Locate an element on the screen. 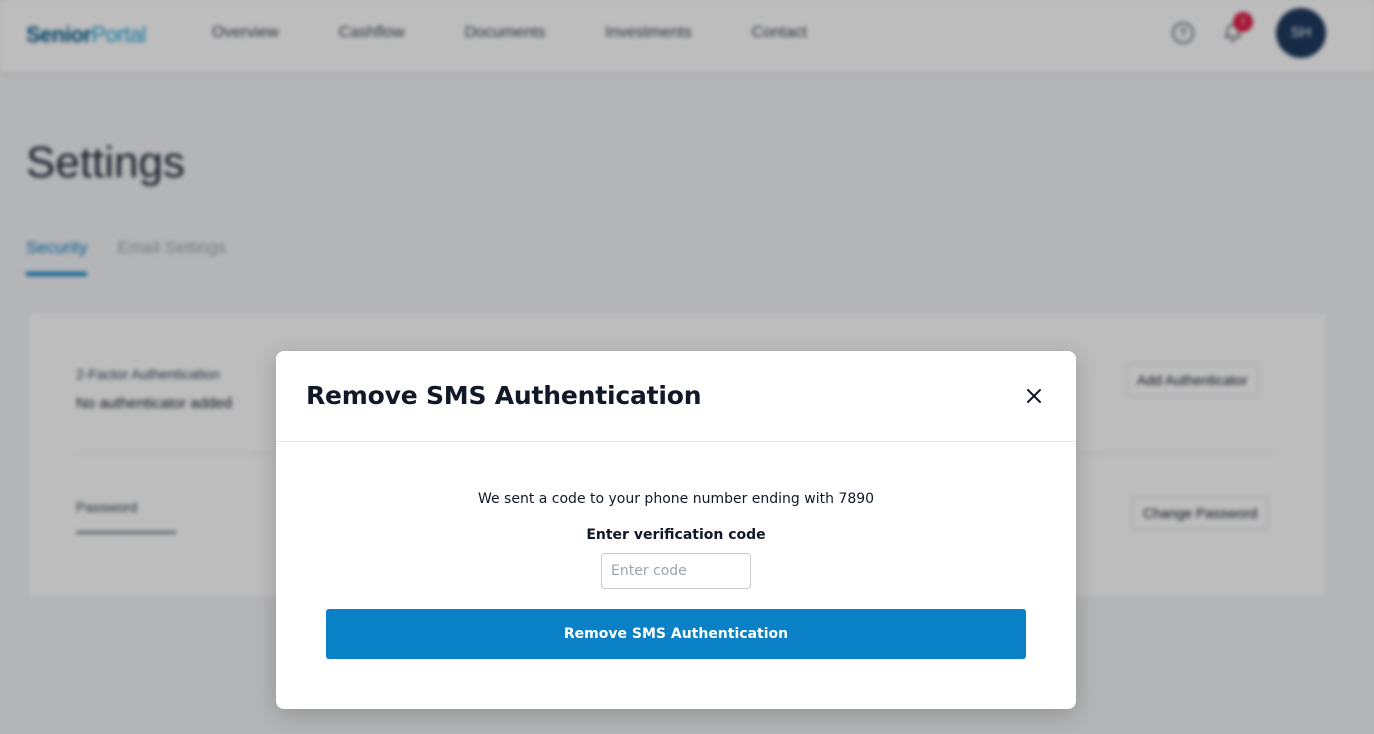  modal-title: Remove SMS Authentication is located at coordinates (504, 395).